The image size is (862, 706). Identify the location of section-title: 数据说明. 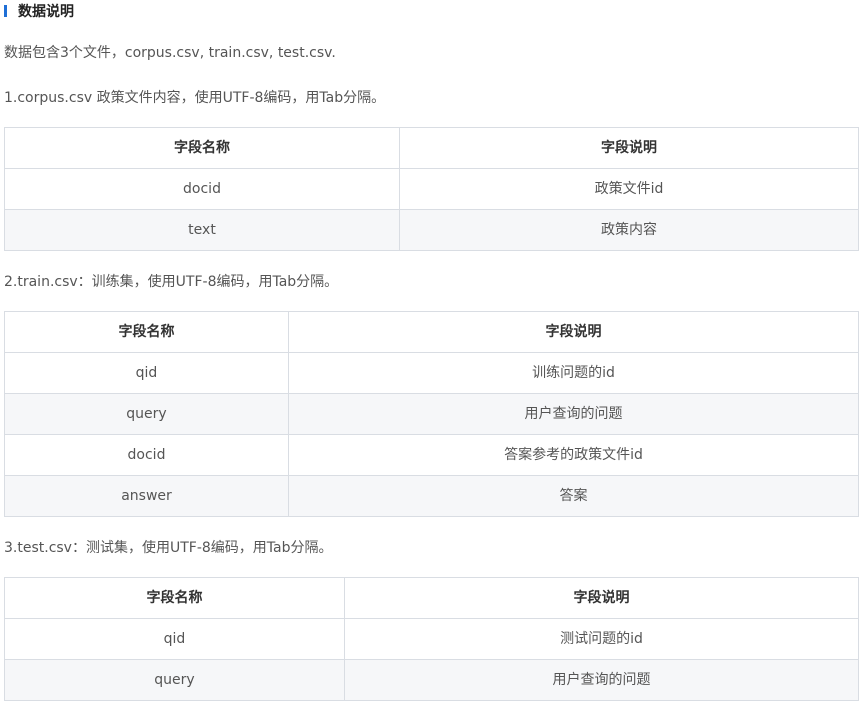
(46, 12).